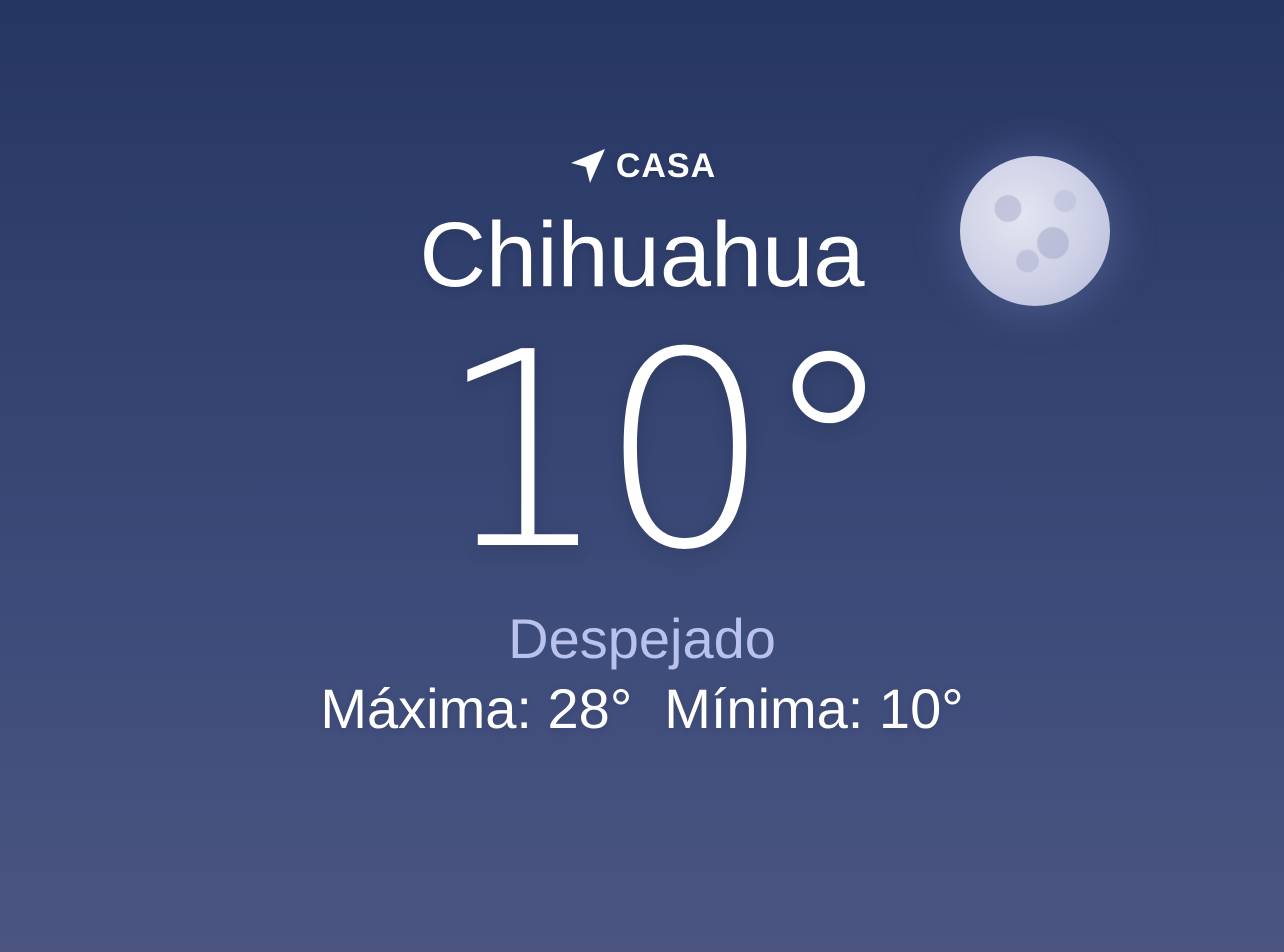  What do you see at coordinates (642, 709) in the screenshot?
I see `high-low-row: Máxima: 28° Mínima: 10°` at bounding box center [642, 709].